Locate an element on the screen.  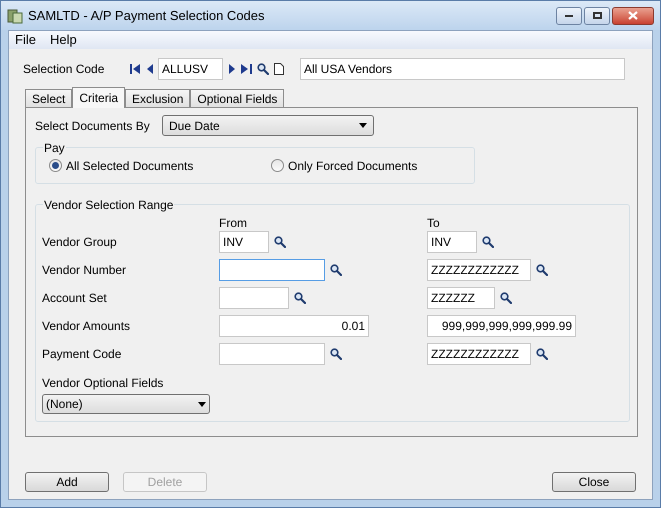
menu-item: File is located at coordinates (25, 40).